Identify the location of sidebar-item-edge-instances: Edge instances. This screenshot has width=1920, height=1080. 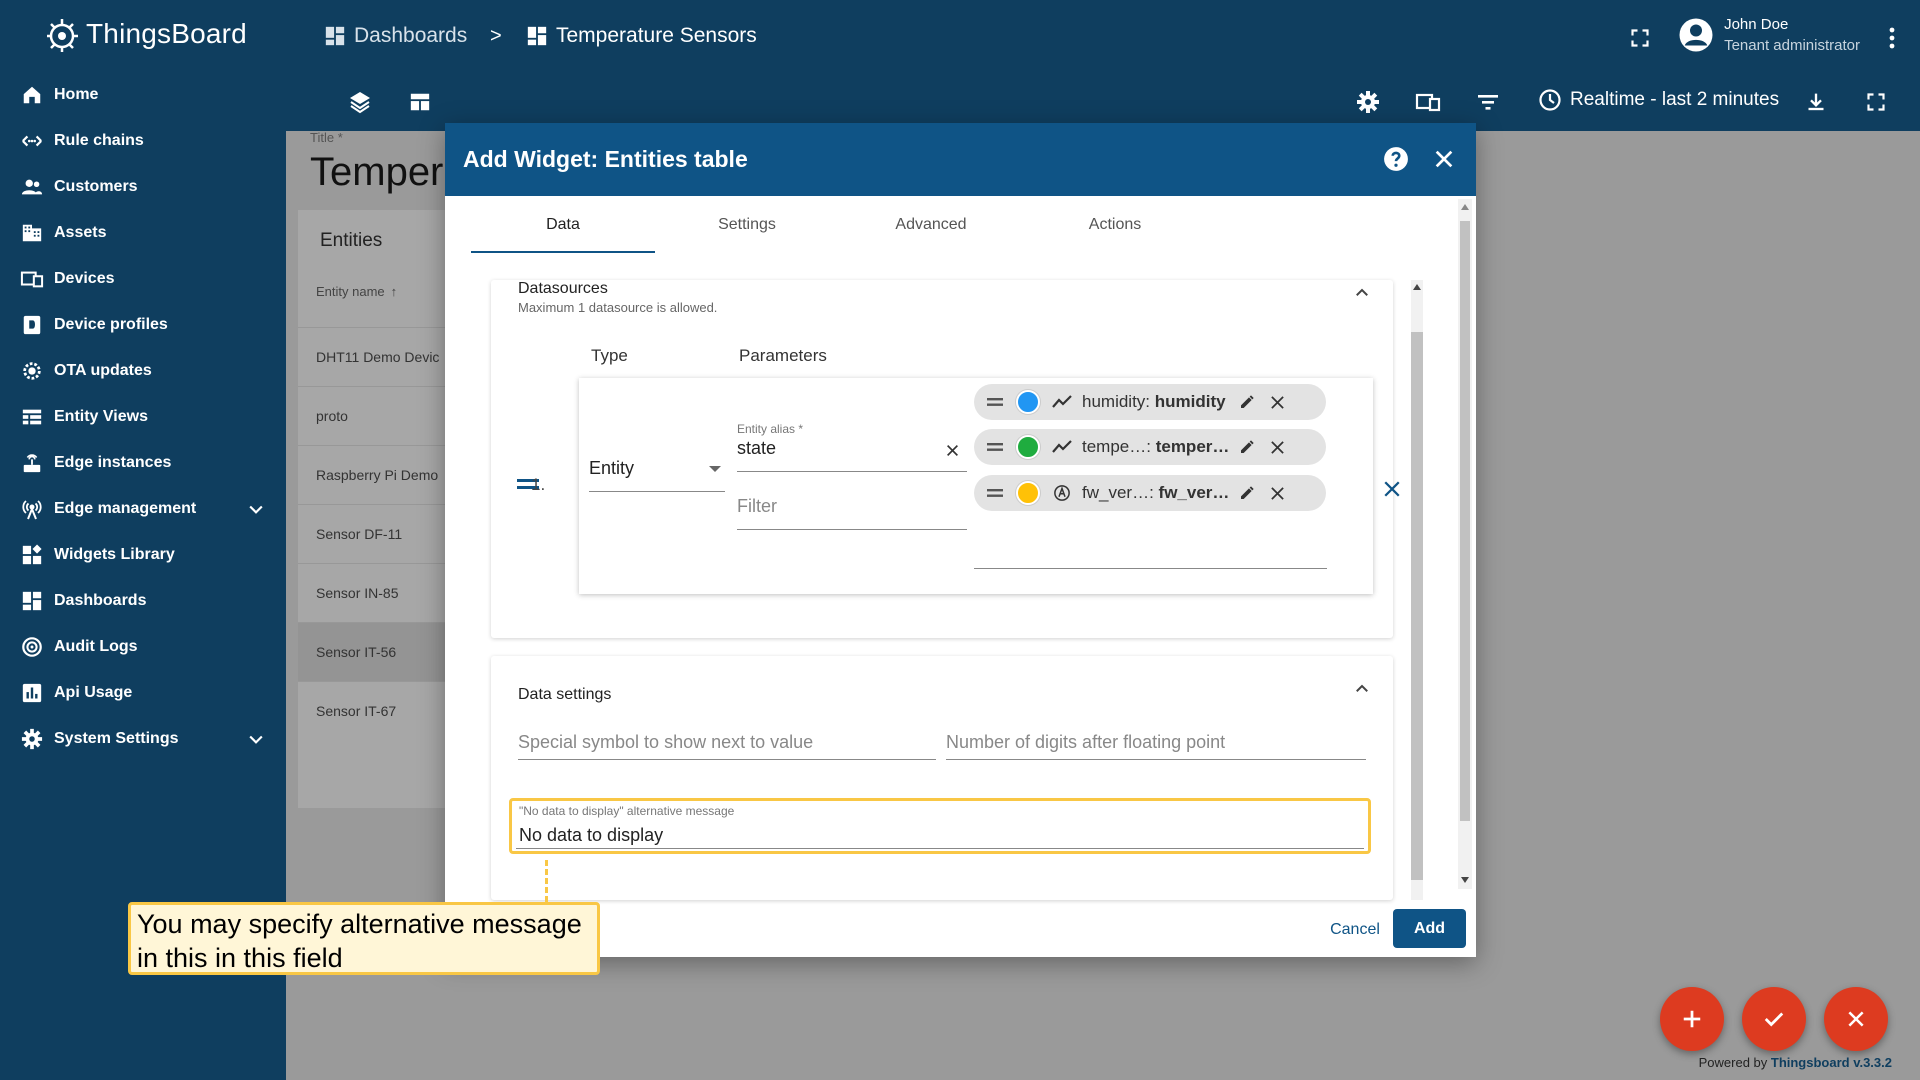
(143, 463).